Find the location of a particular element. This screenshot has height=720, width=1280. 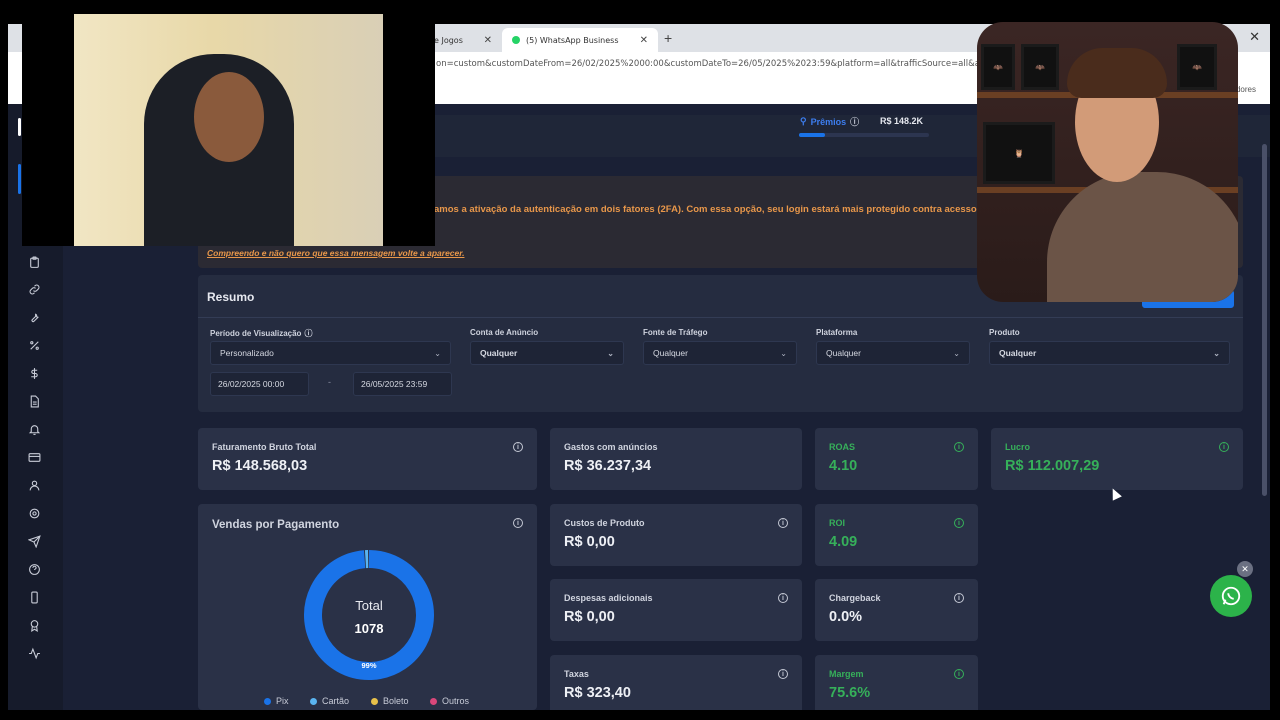

user-icon is located at coordinates (34, 485).